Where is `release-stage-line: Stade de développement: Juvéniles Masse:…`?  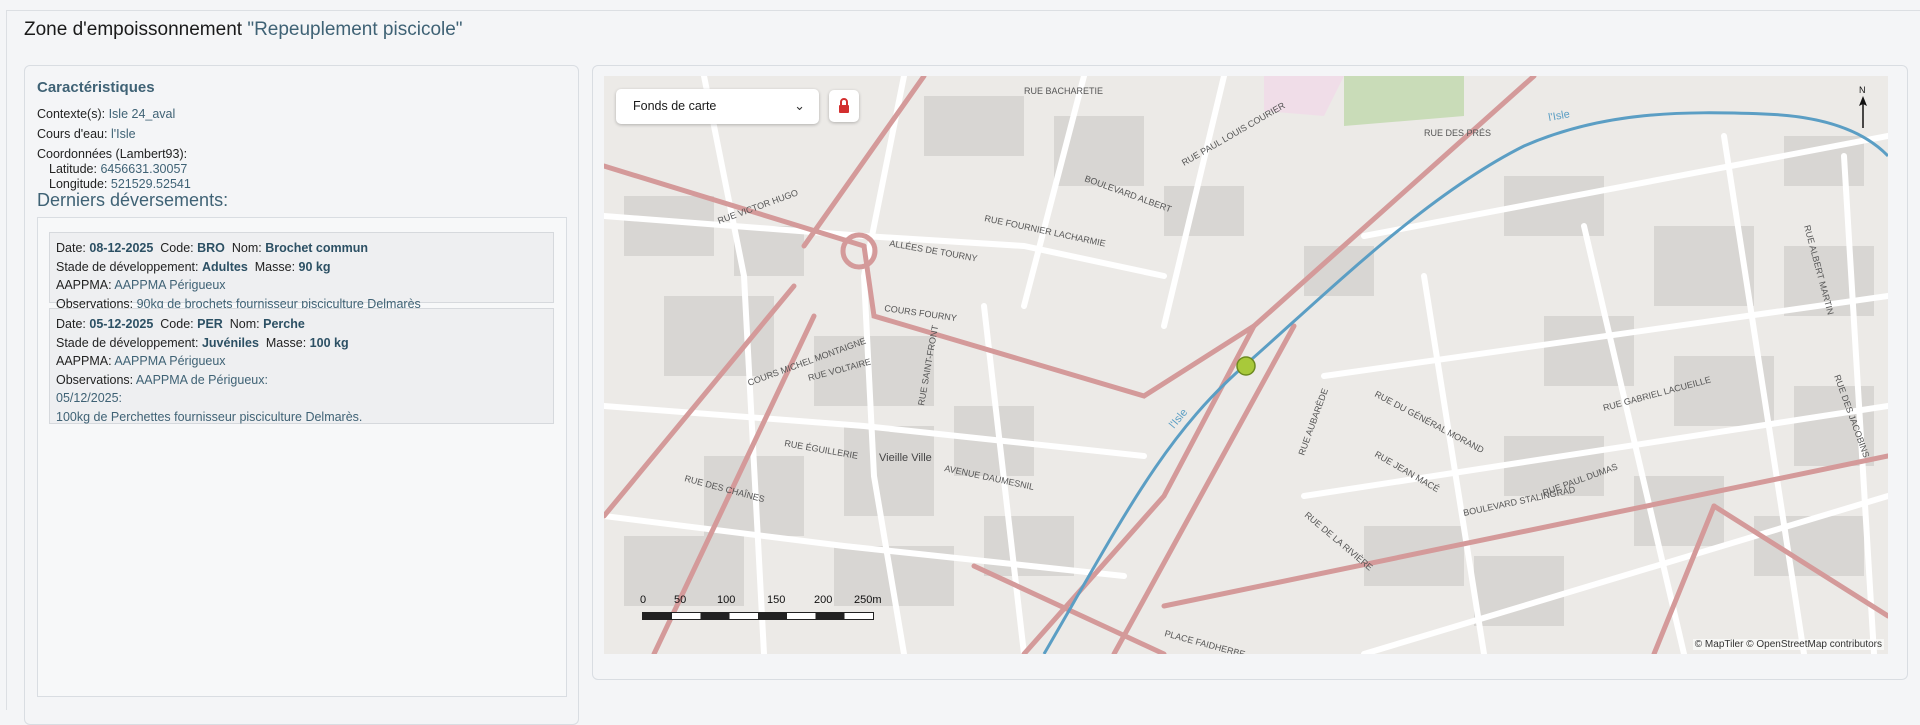
release-stage-line: Stade de développement: Juvéniles Masse:… is located at coordinates (301, 343).